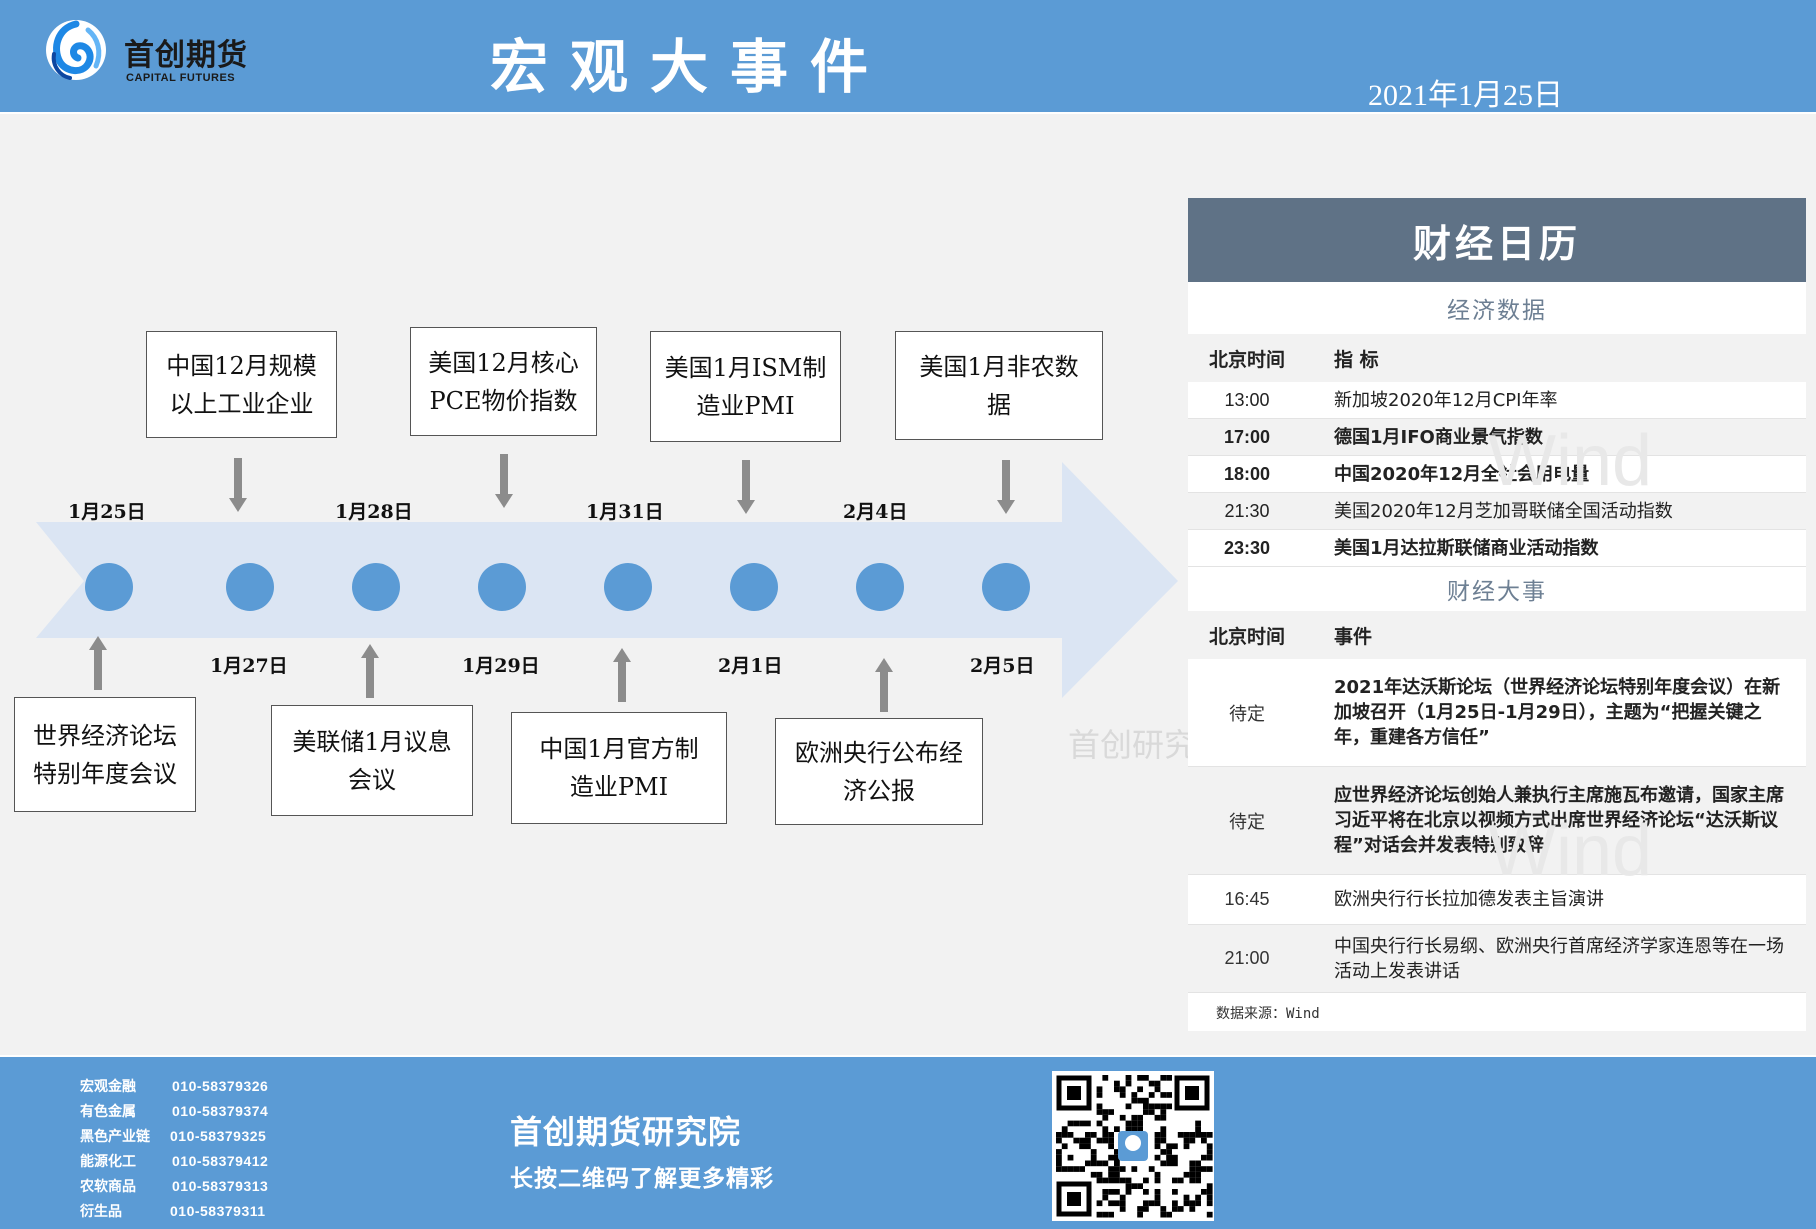  Describe the element at coordinates (1353, 636) in the screenshot. I see `col-event-header: 事件` at that location.